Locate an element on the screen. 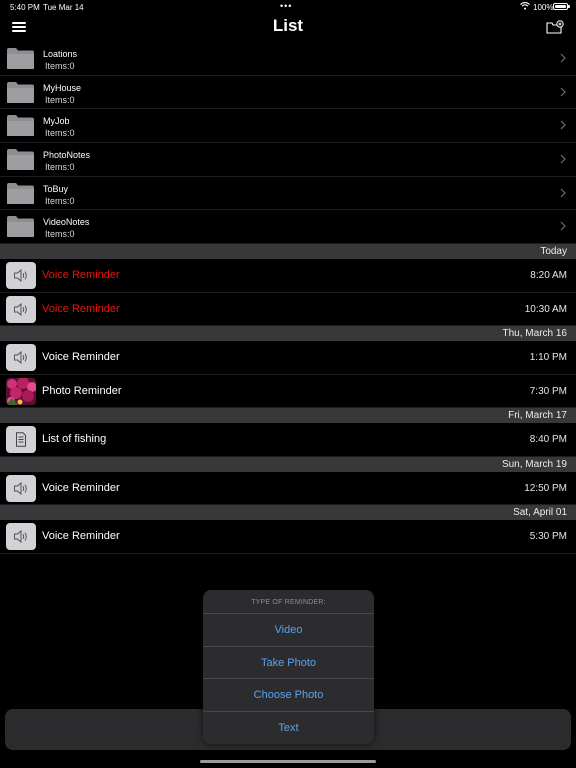  section-date: Sun, March 19 is located at coordinates (534, 464).